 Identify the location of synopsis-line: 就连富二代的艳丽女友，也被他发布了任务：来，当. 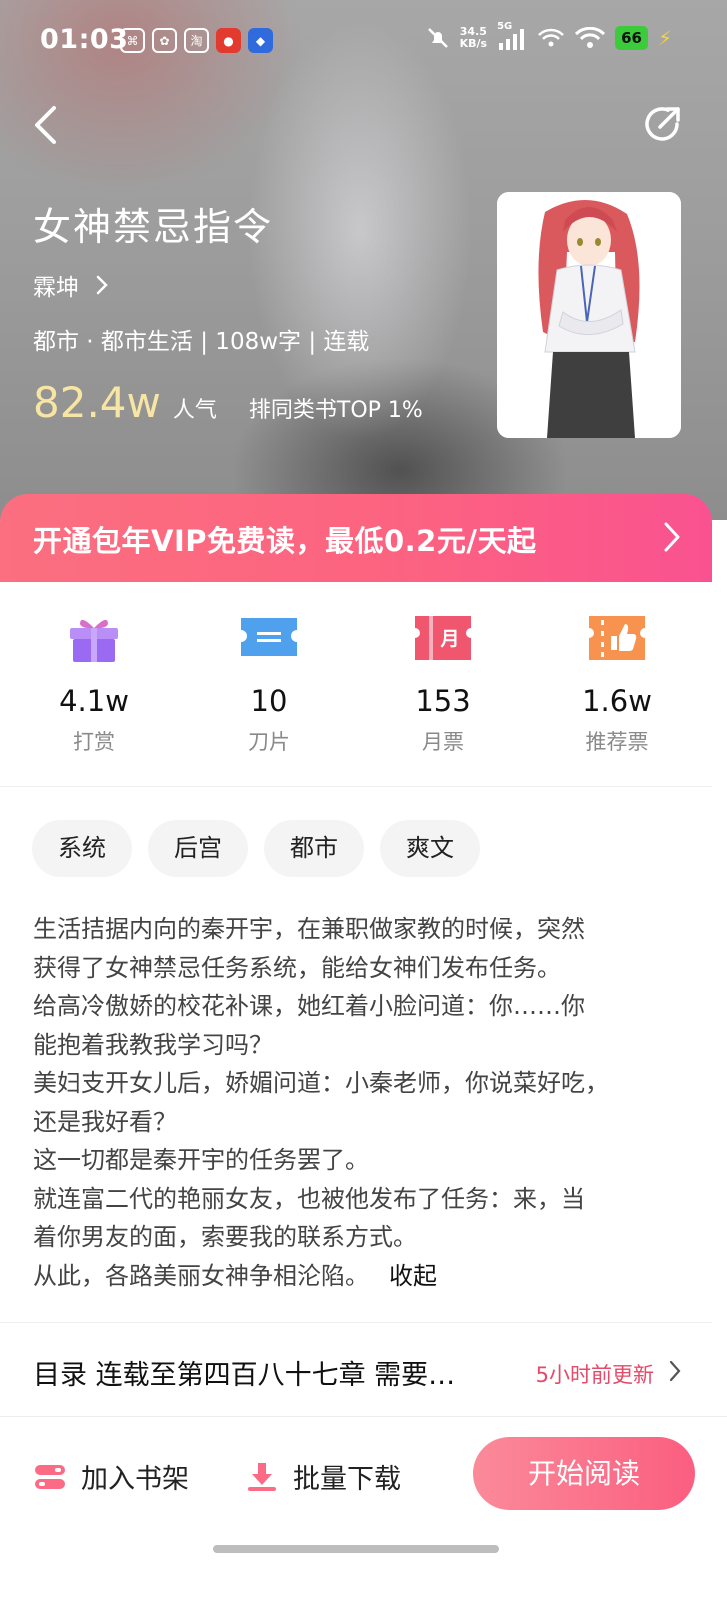
(309, 1198).